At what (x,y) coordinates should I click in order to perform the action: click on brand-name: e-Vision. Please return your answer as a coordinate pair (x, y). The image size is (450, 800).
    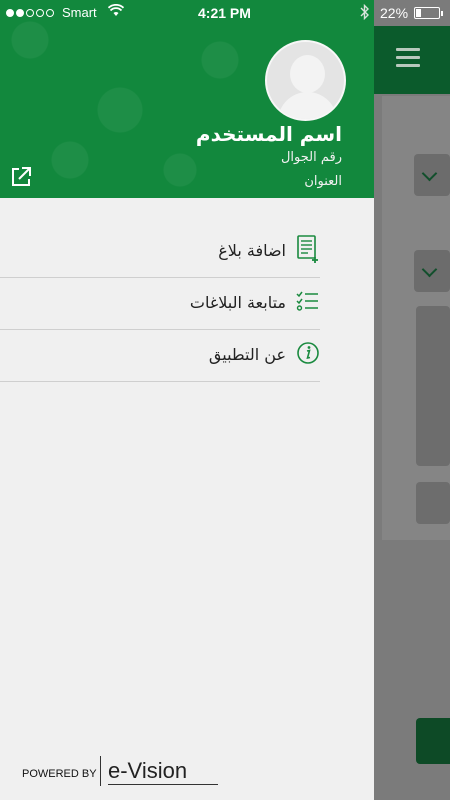
    Looking at the image, I should click on (148, 770).